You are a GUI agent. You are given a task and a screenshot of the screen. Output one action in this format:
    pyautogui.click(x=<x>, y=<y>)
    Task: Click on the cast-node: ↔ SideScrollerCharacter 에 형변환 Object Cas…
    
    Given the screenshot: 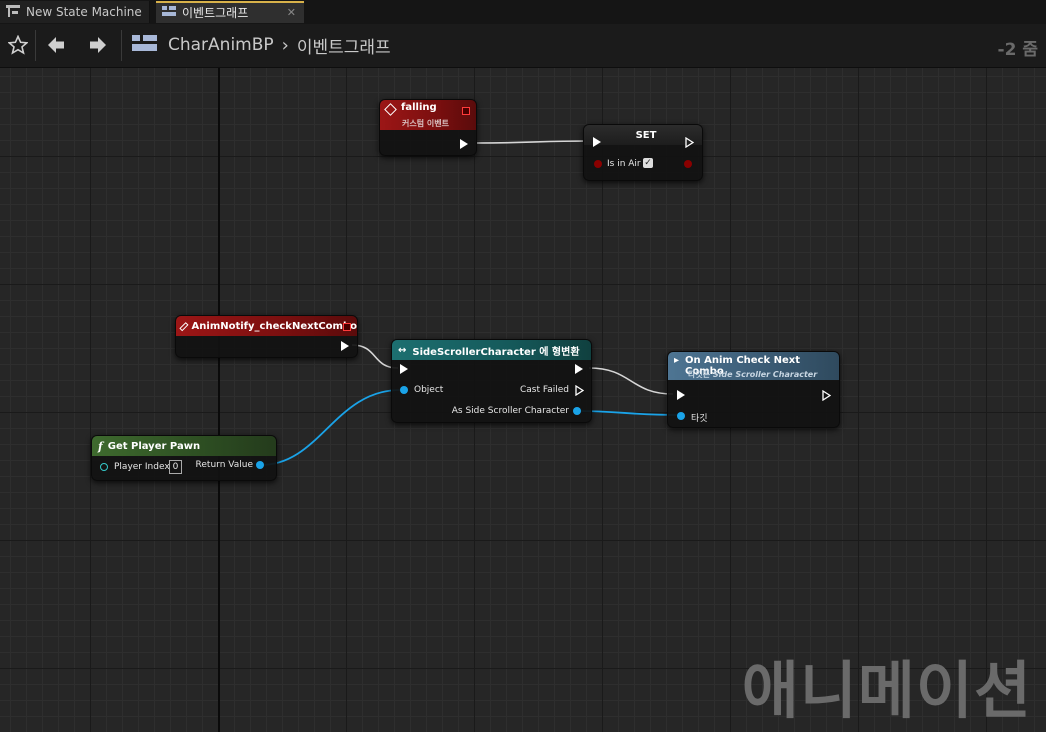 What is the action you would take?
    pyautogui.click(x=491, y=381)
    